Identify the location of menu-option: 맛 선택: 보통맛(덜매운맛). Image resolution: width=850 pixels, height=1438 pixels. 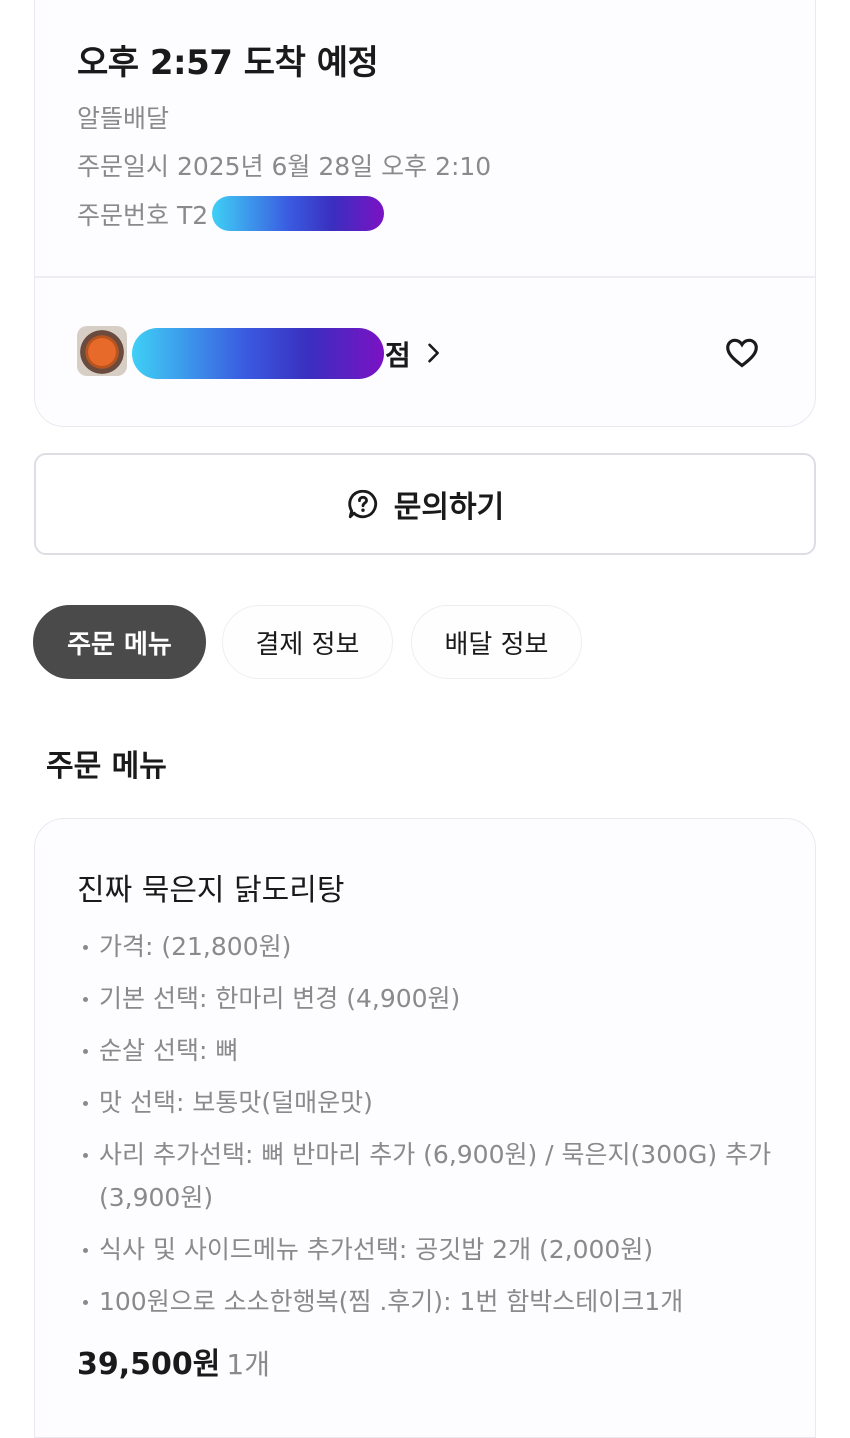
(427, 1102).